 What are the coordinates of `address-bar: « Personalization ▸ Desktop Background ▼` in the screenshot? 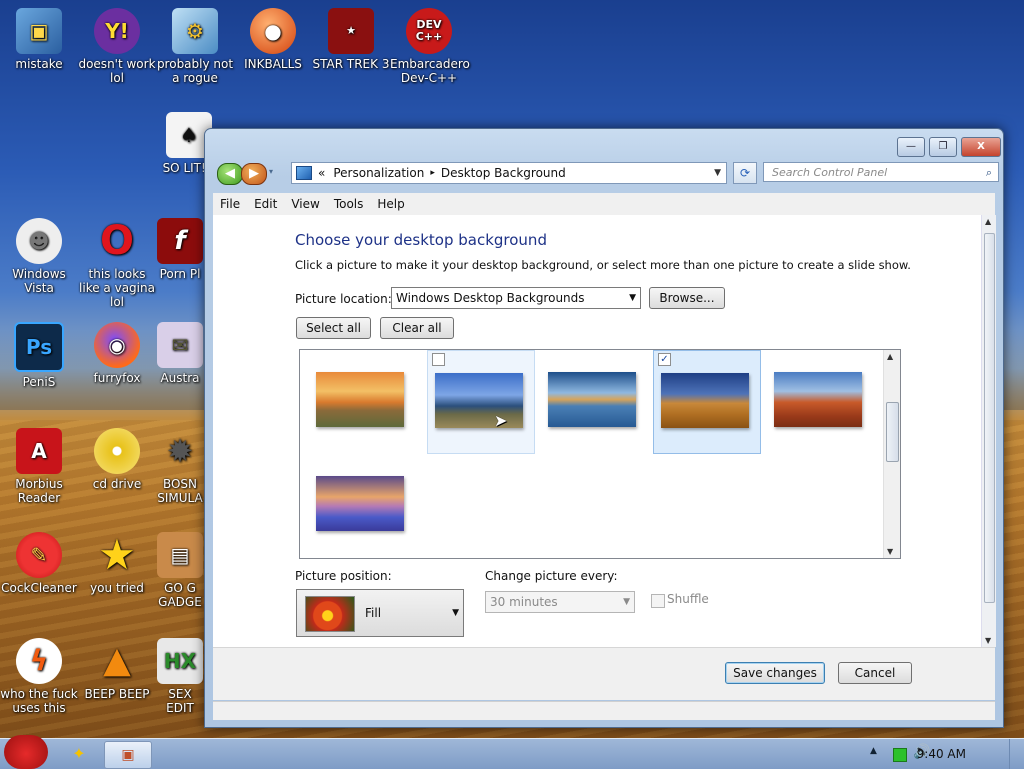 It's located at (509, 173).